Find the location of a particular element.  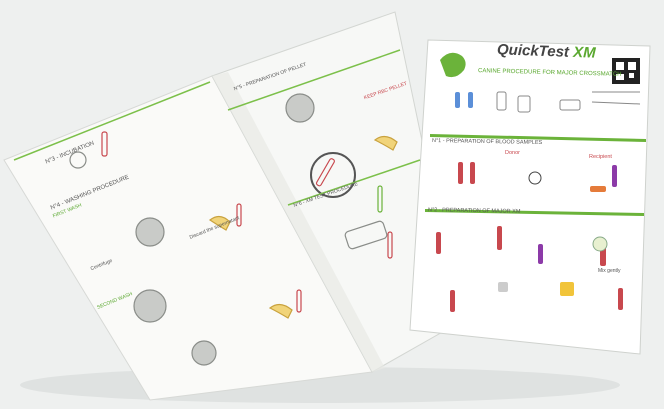

logo-text: QuickTest is located at coordinates (533, 51).